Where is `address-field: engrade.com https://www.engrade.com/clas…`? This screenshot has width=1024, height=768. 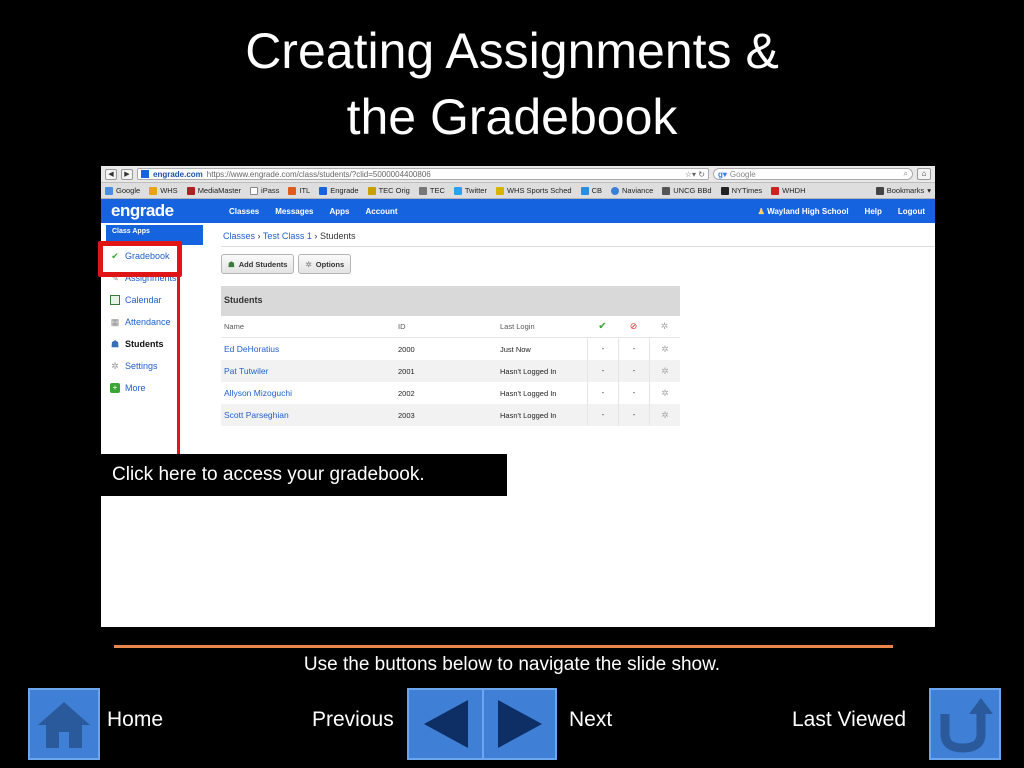
address-field: engrade.com https://www.engrade.com/clas… is located at coordinates (423, 174).